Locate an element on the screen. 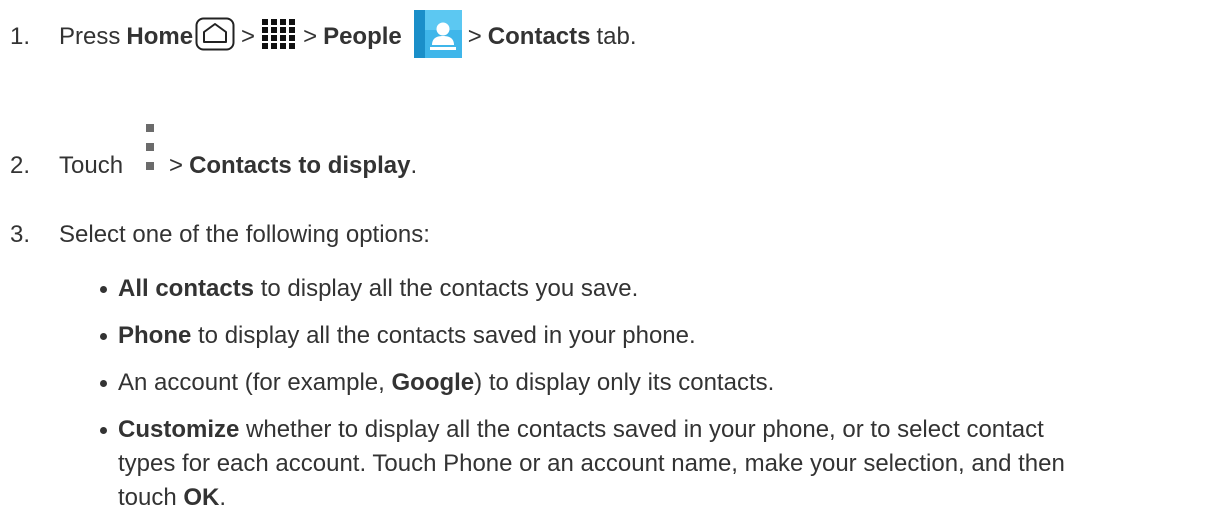 The image size is (1213, 525). contacts-label: Contacts is located at coordinates (539, 36).